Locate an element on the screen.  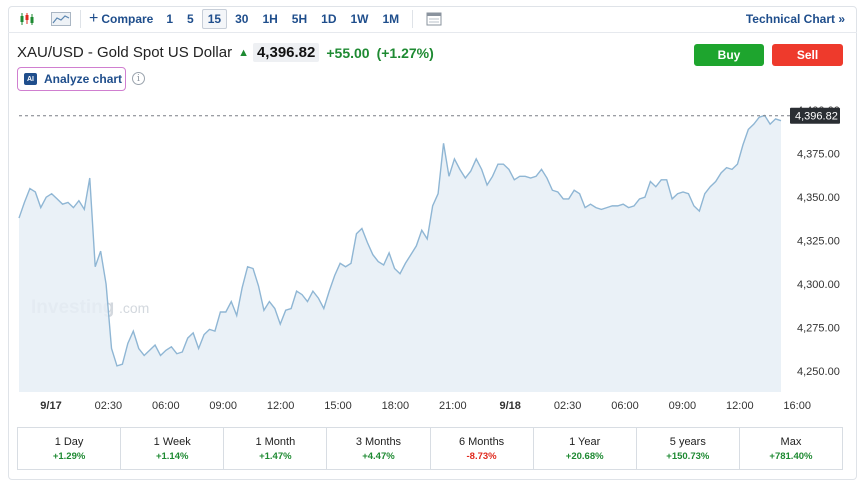
x-tick-label: 16:00 is located at coordinates (797, 406).